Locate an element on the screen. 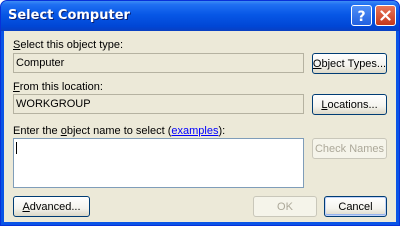 Image resolution: width=400 pixels, height=240 pixels. question-mark-icon: ? is located at coordinates (361, 16).